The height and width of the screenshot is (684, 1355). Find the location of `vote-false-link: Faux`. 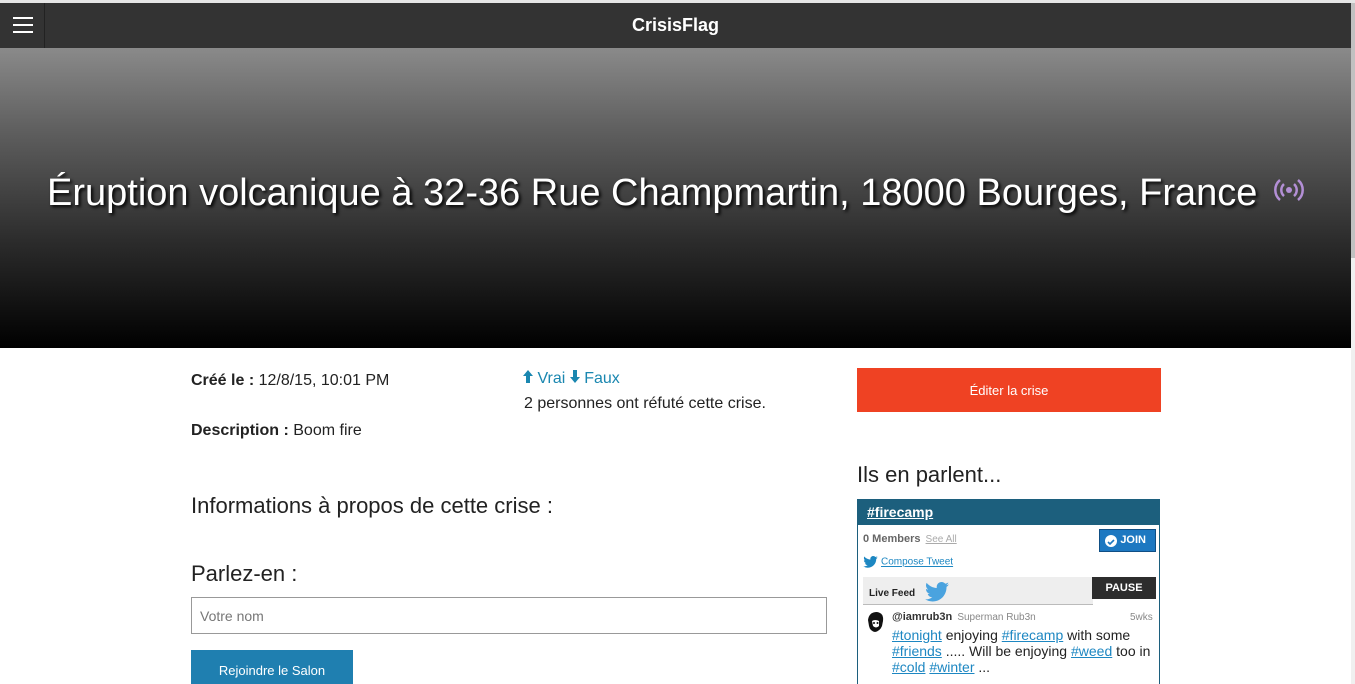

vote-false-link: Faux is located at coordinates (594, 378).